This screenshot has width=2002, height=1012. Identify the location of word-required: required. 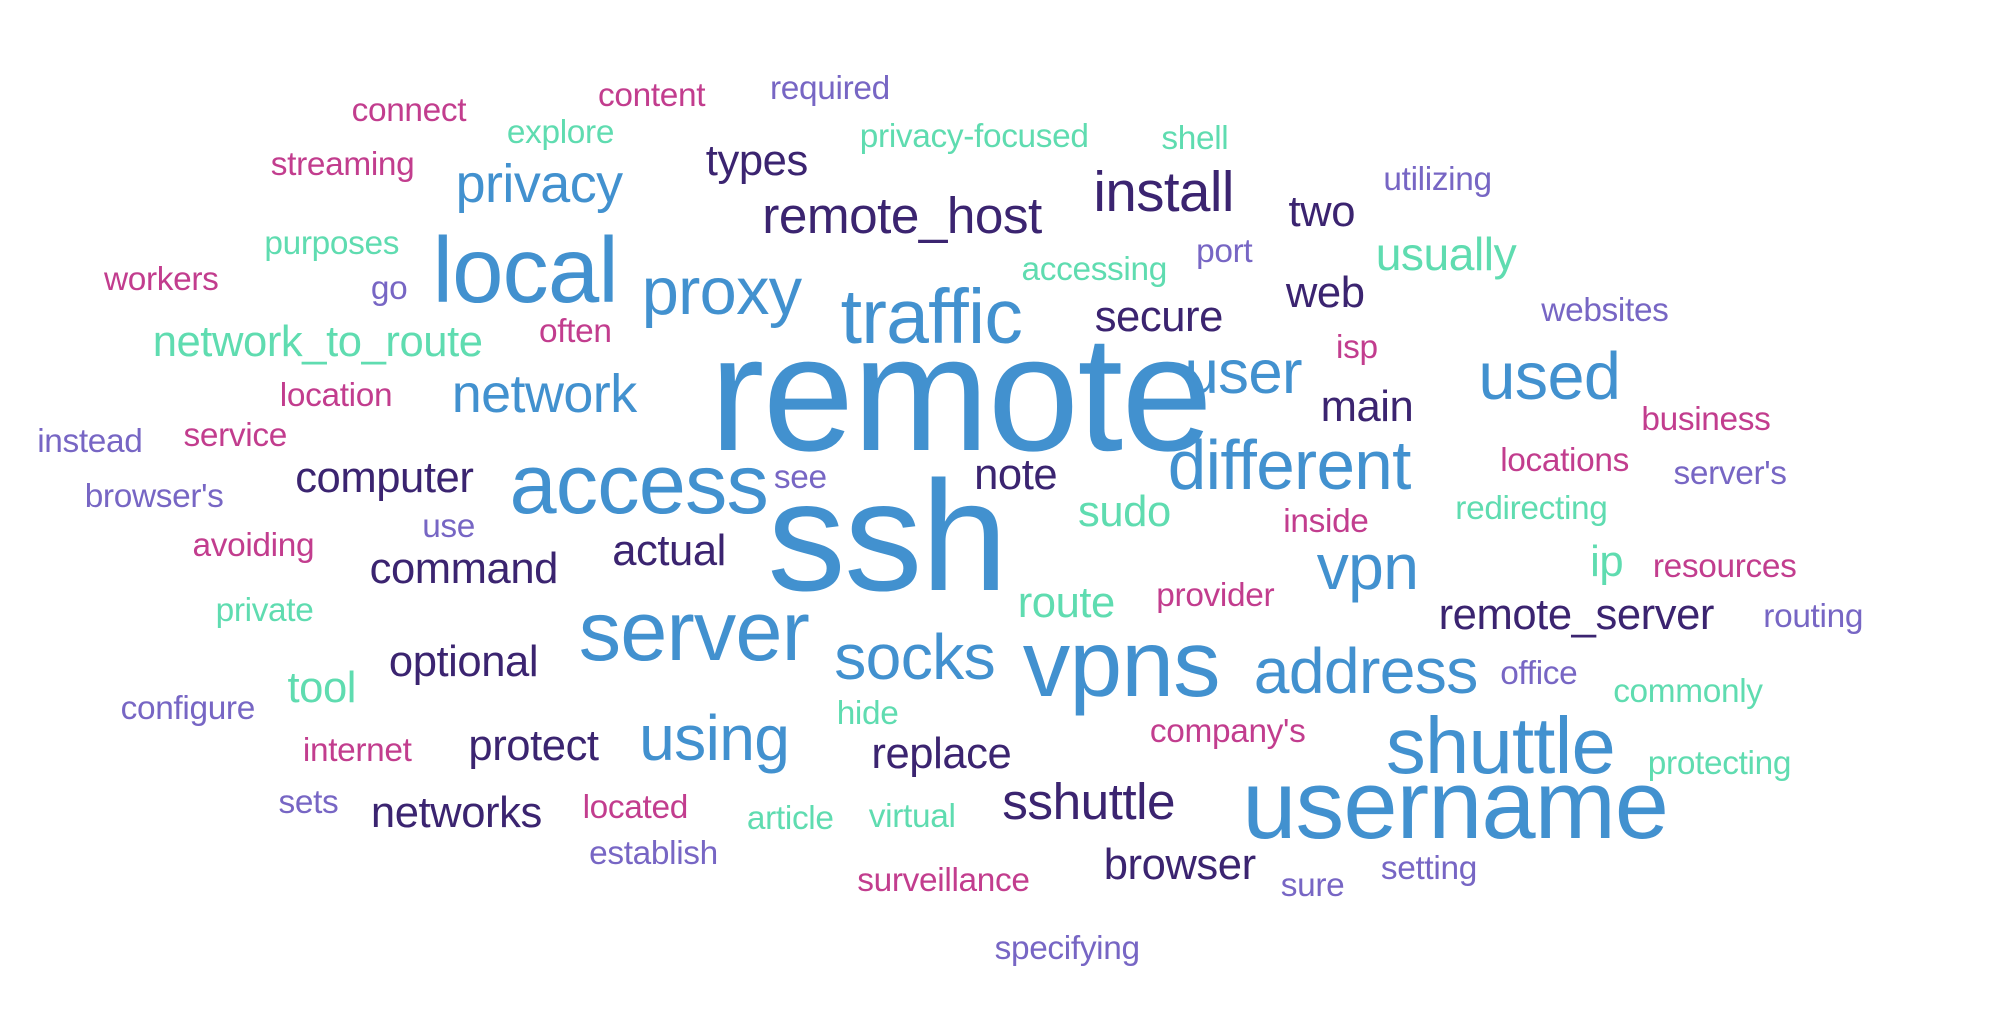
(830, 89).